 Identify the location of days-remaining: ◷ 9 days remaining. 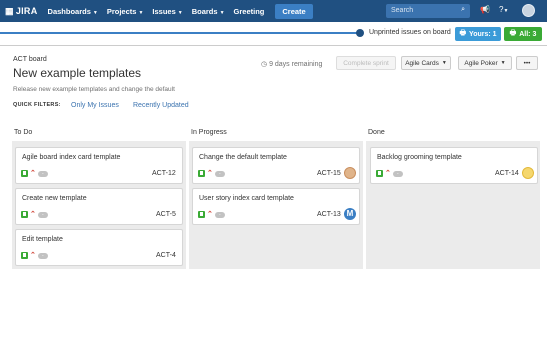
(291, 64).